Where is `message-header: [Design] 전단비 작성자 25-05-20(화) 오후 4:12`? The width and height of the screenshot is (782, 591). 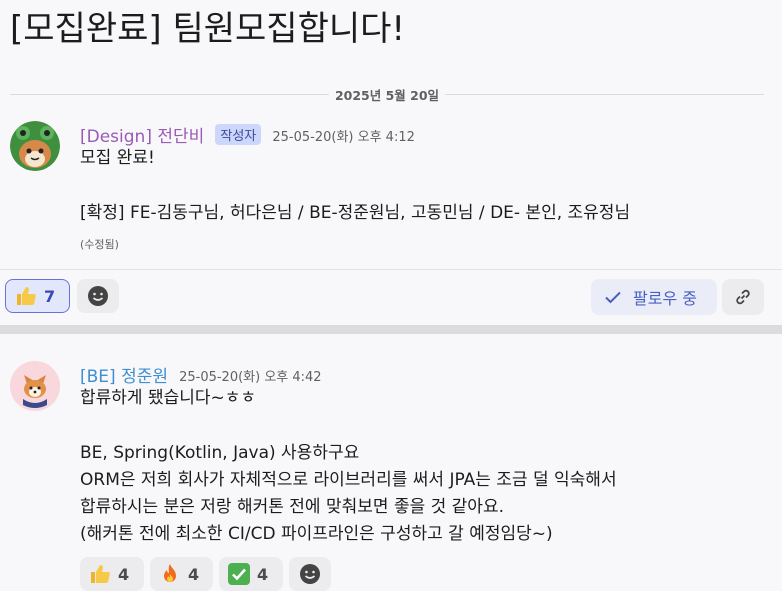 message-header: [Design] 전단비 작성자 25-05-20(화) 오후 4:12 is located at coordinates (247, 134).